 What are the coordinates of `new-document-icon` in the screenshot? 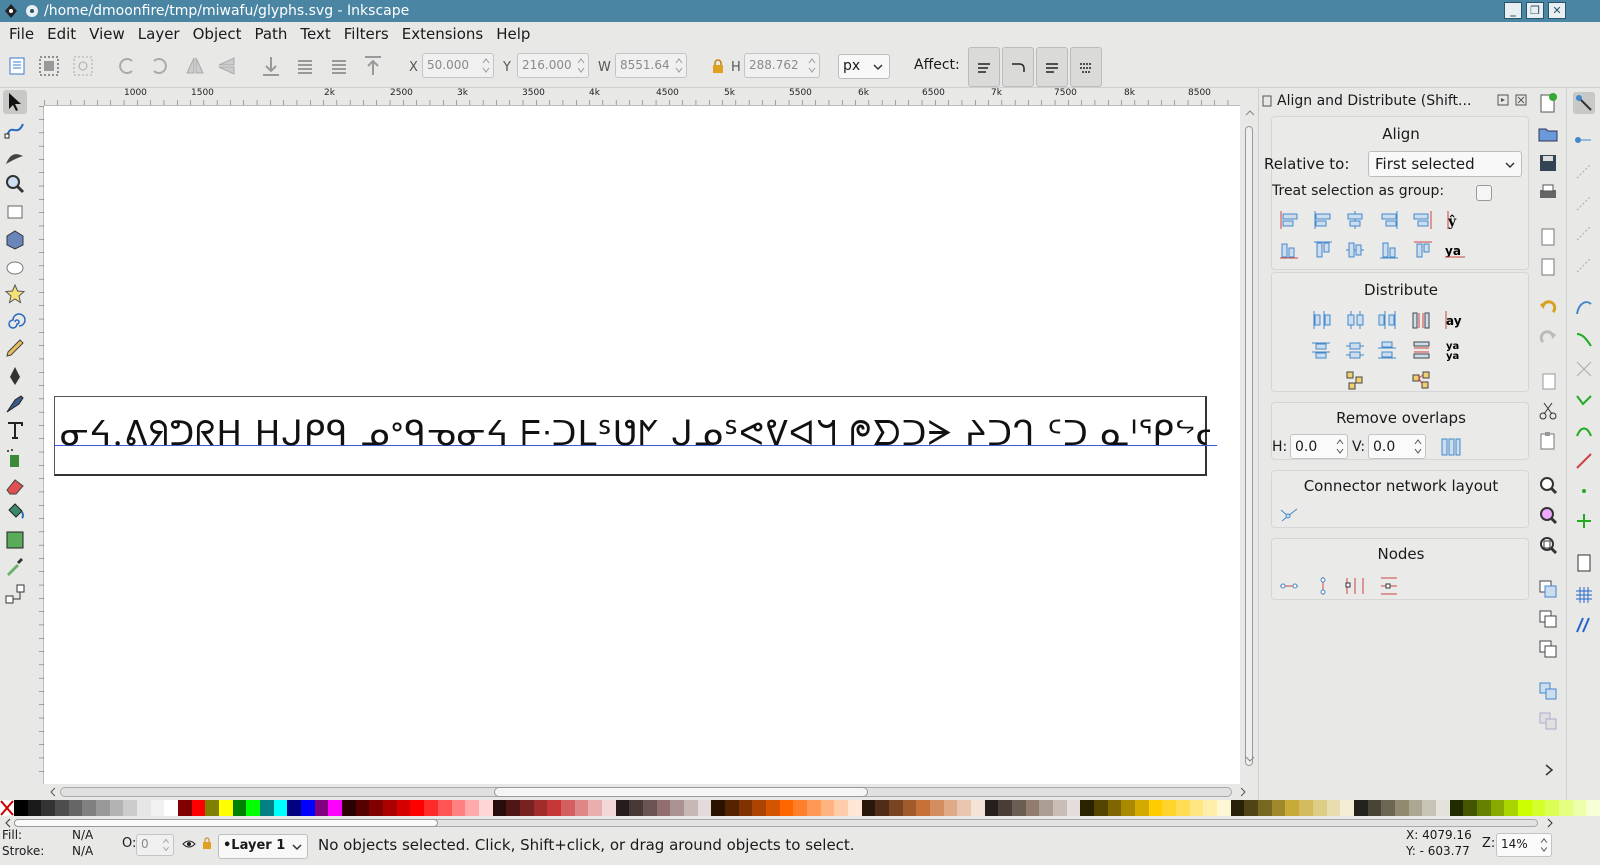 It's located at (1548, 103).